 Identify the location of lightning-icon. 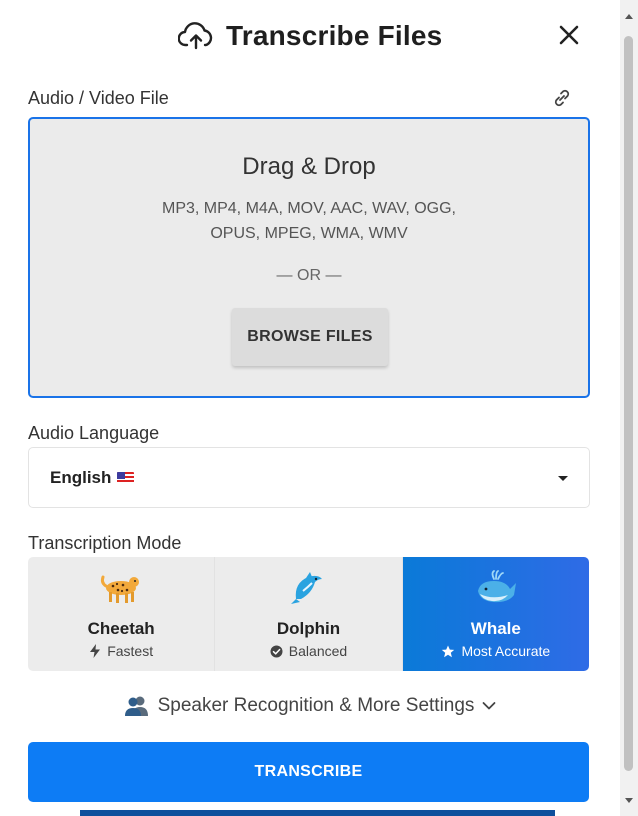
(95, 651).